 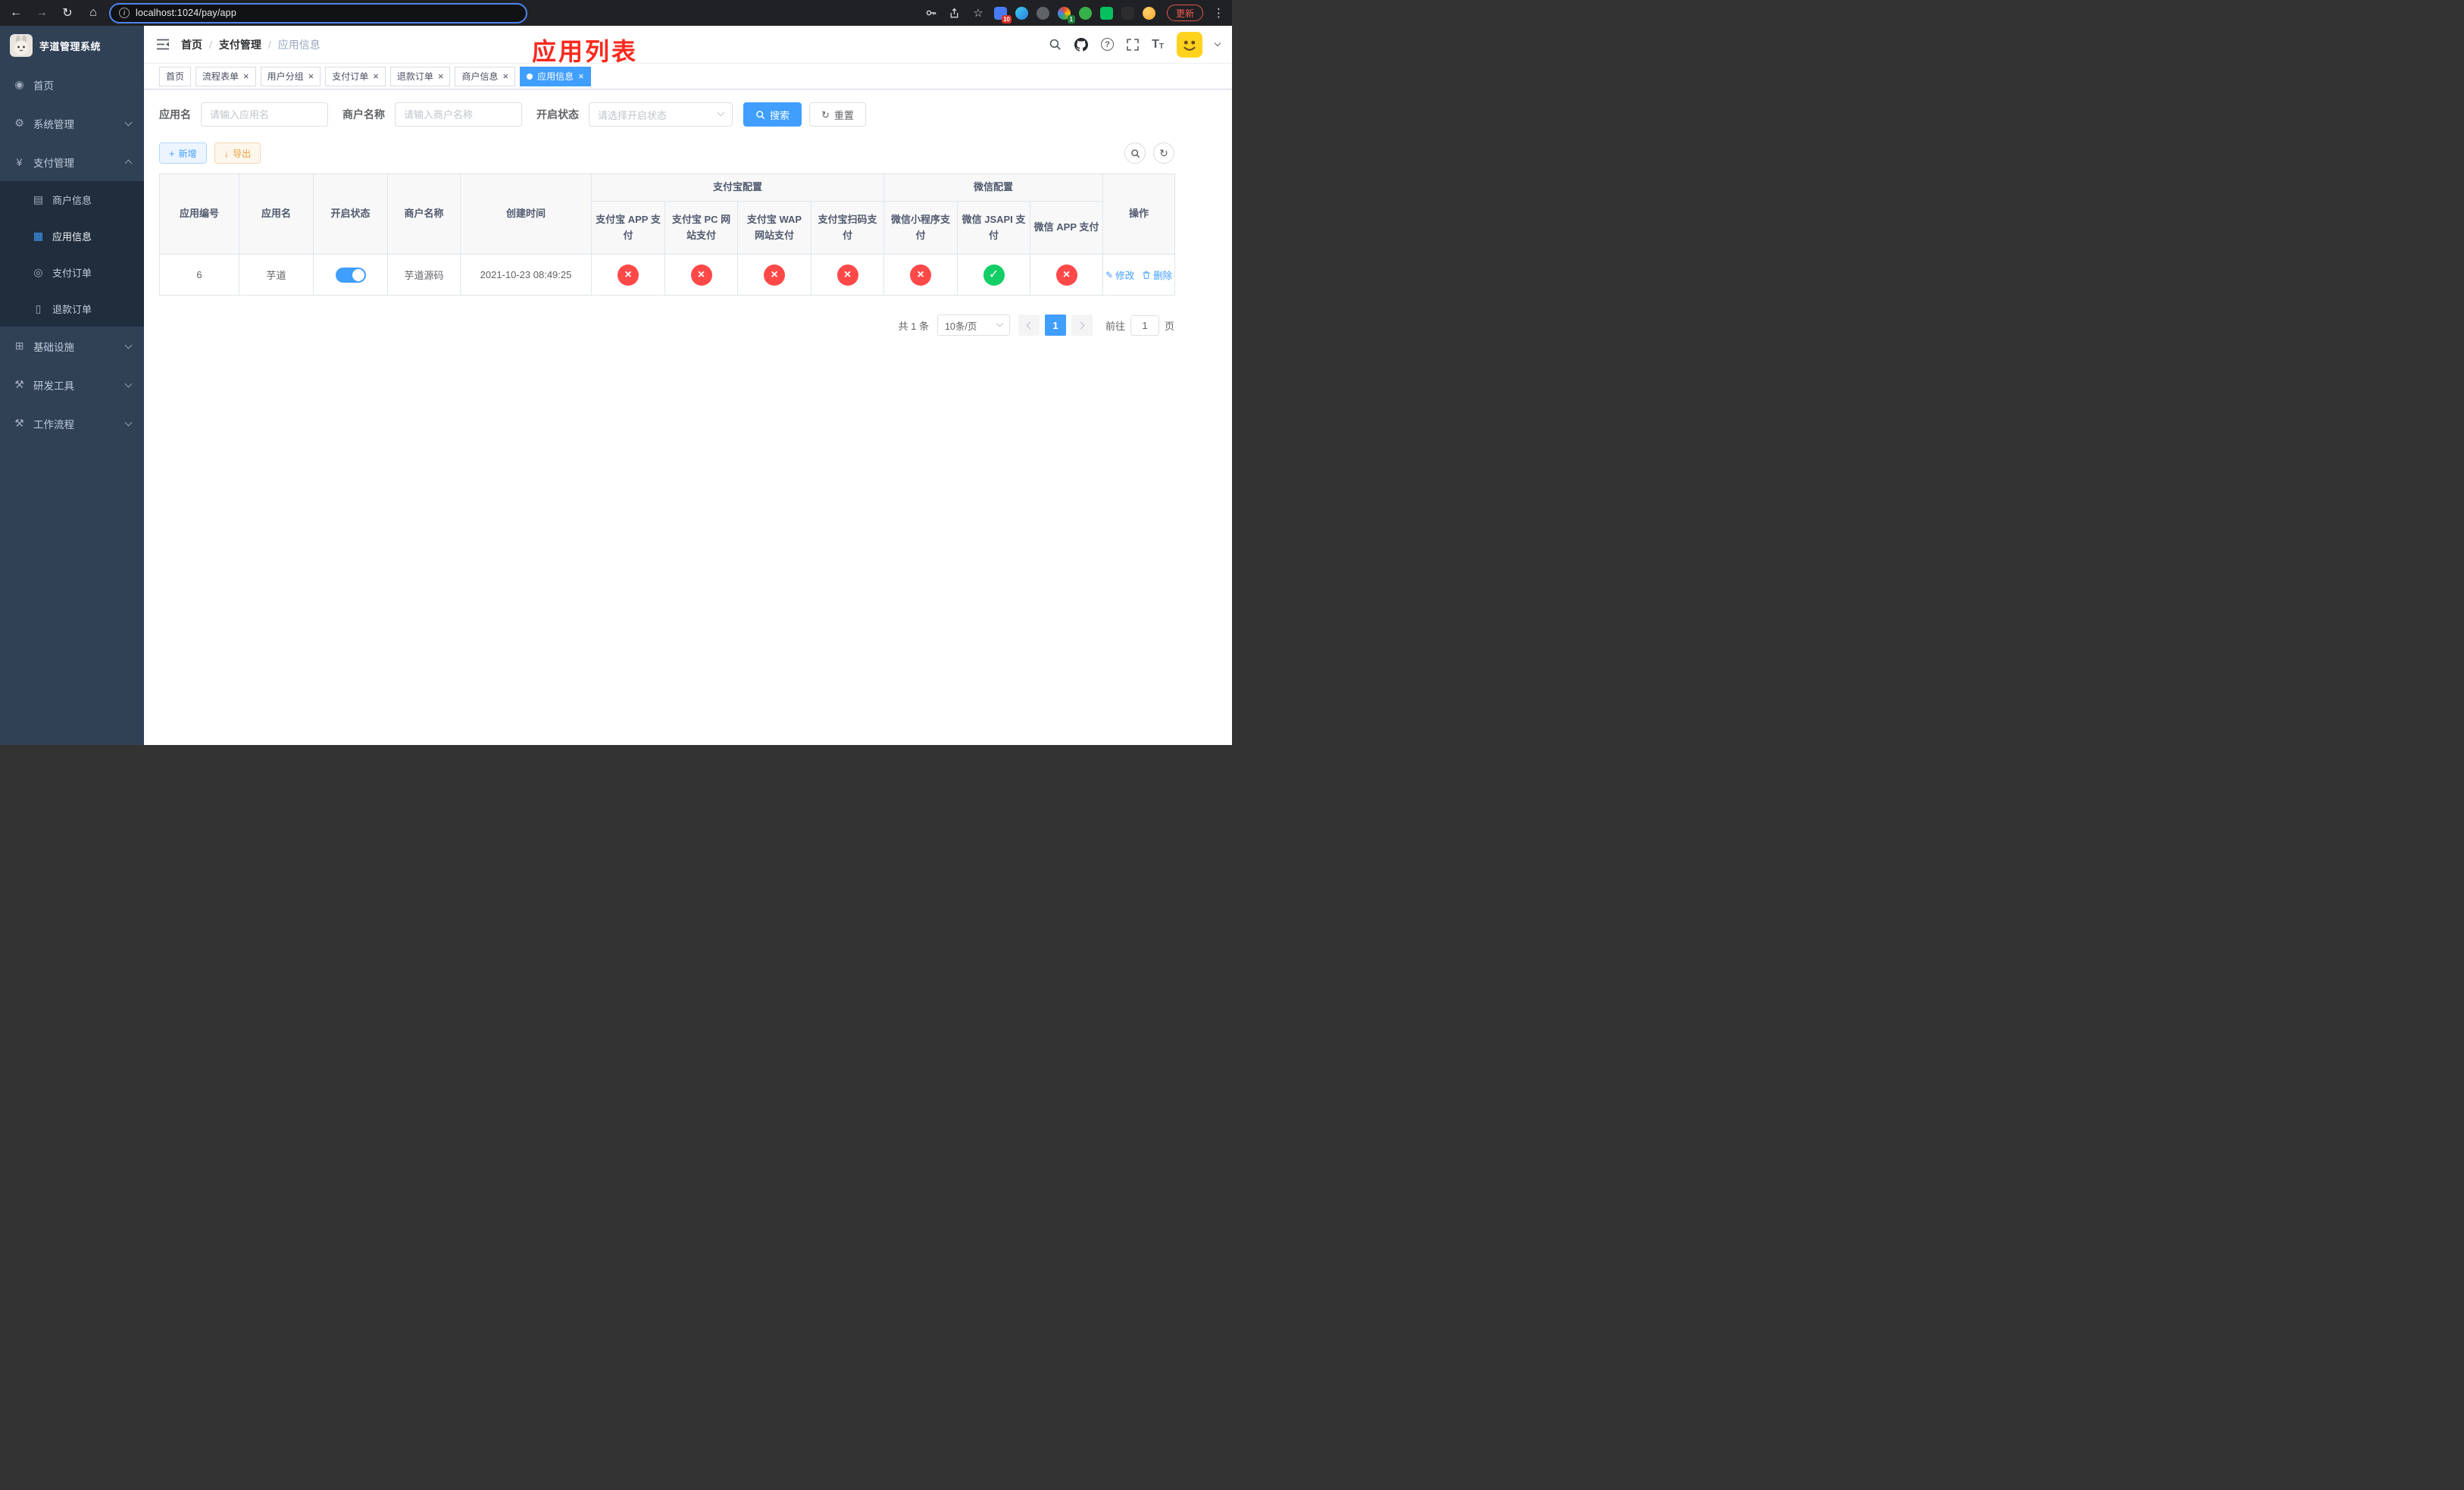 I want to click on tab-user-group: 用户分组 ×, so click(x=290, y=76).